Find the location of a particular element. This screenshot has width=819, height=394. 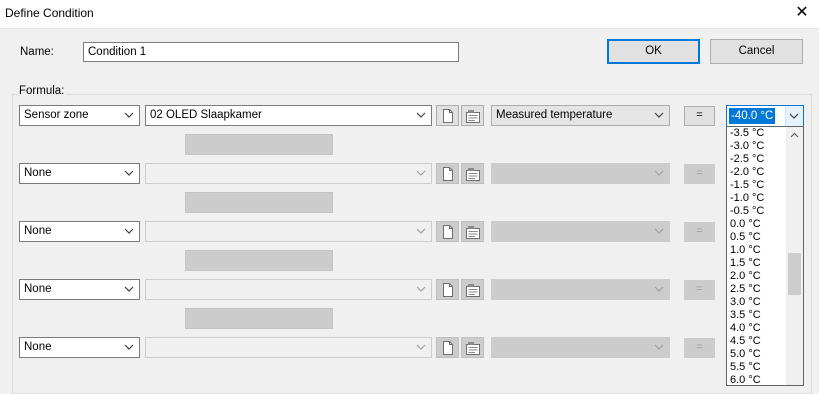

value-combo-1: -40.0 °C is located at coordinates (765, 116).